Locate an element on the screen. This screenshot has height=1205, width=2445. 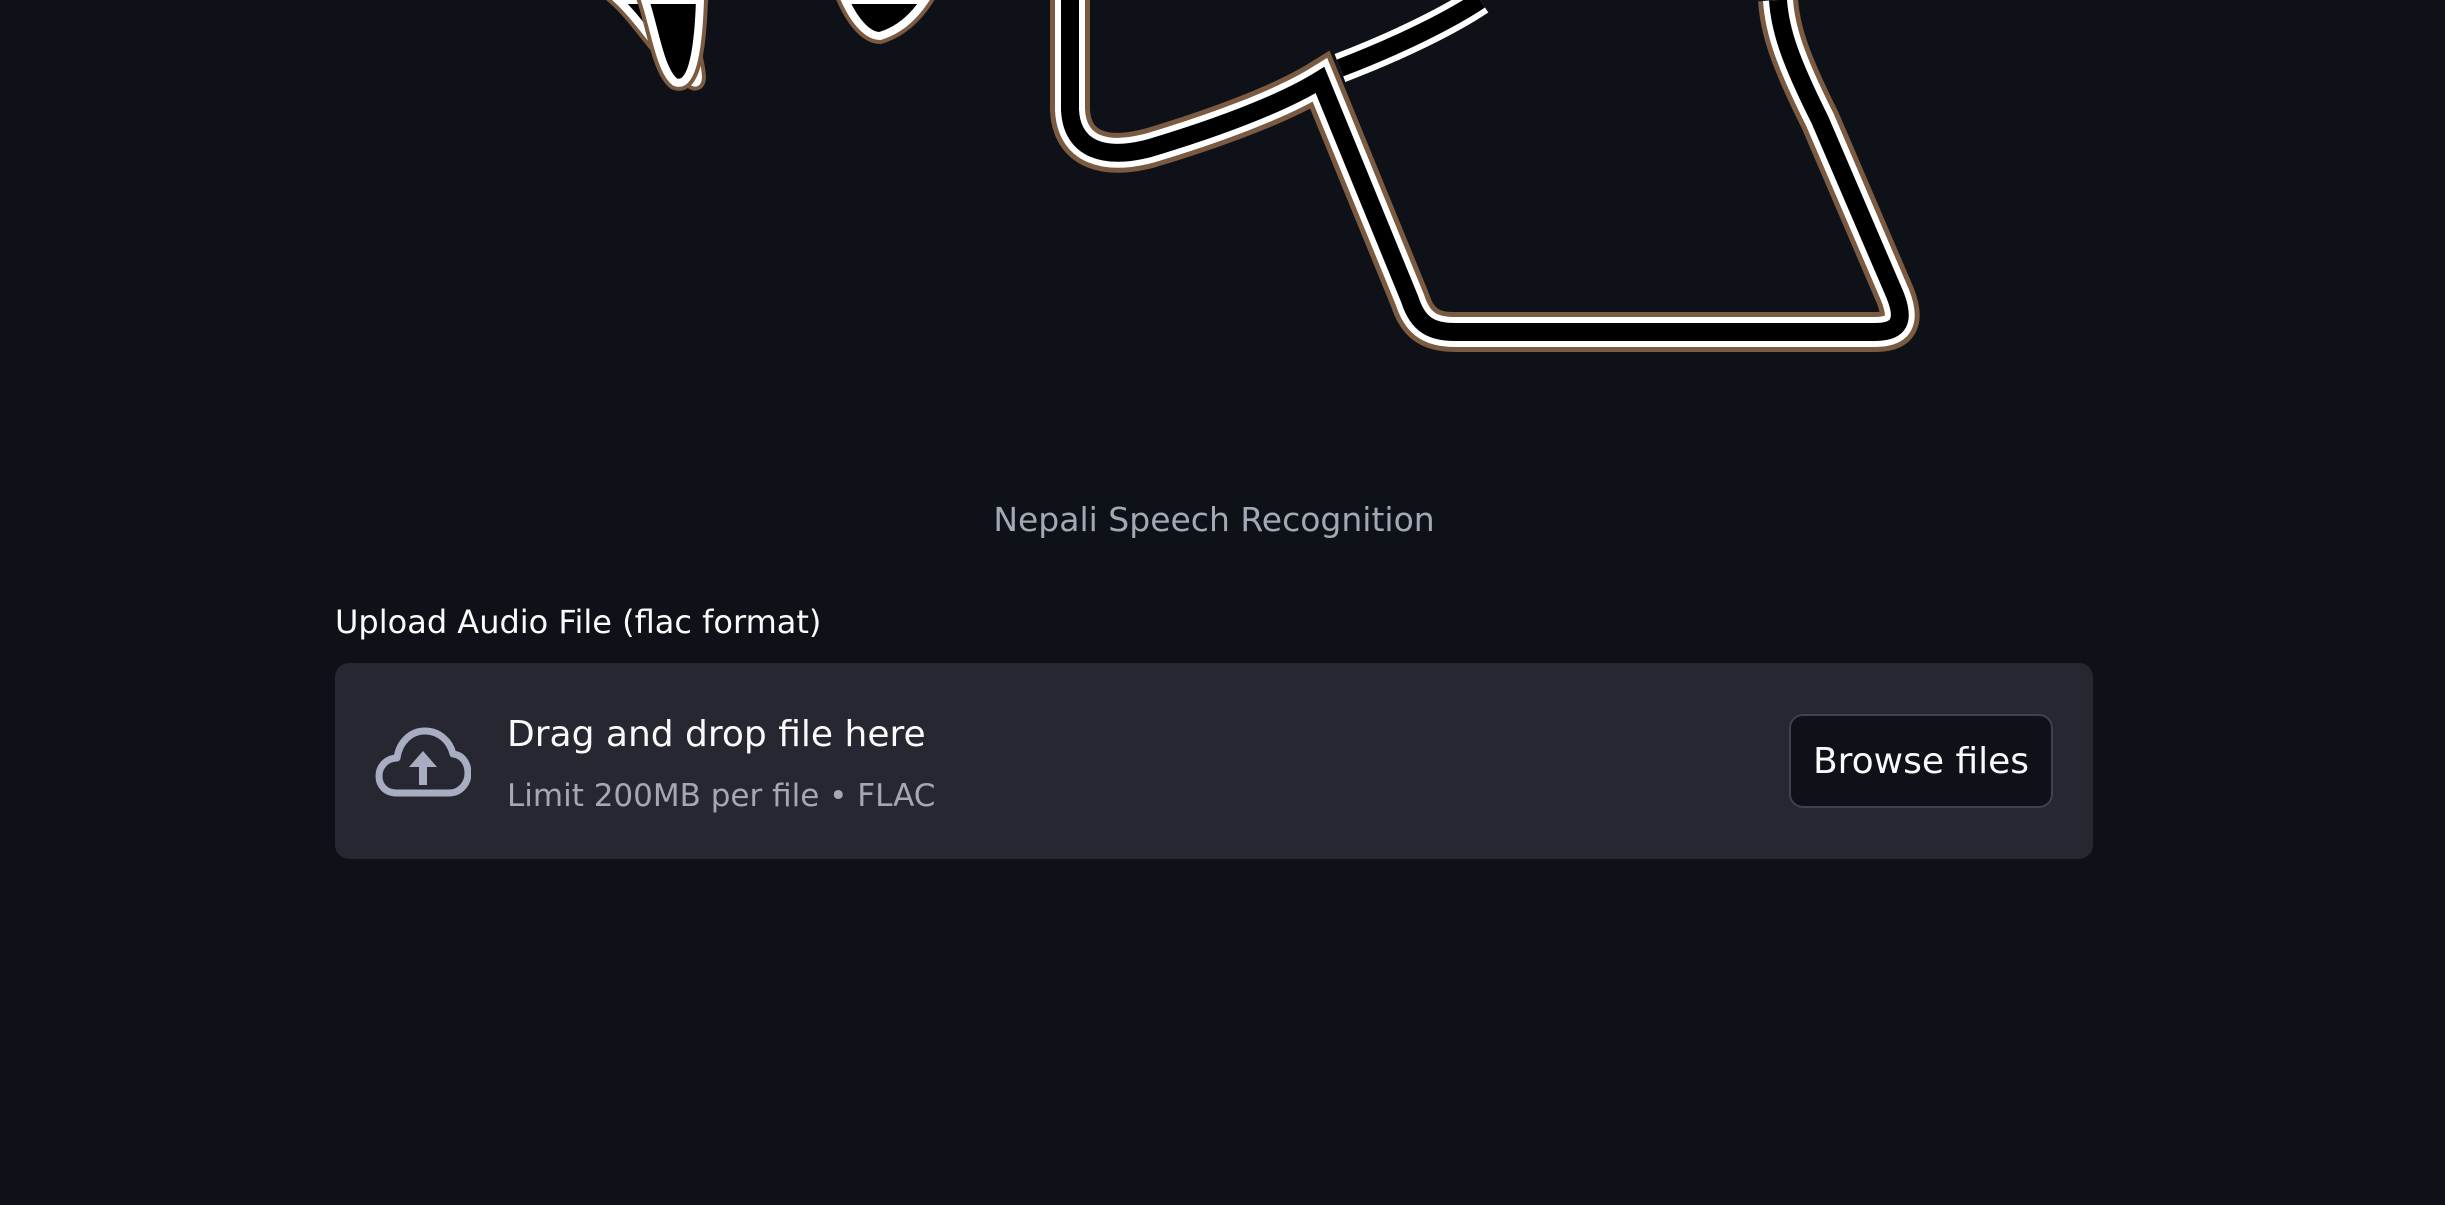
dropzone-limit-text: Limit 200MB per file • FLAC is located at coordinates (721, 796).